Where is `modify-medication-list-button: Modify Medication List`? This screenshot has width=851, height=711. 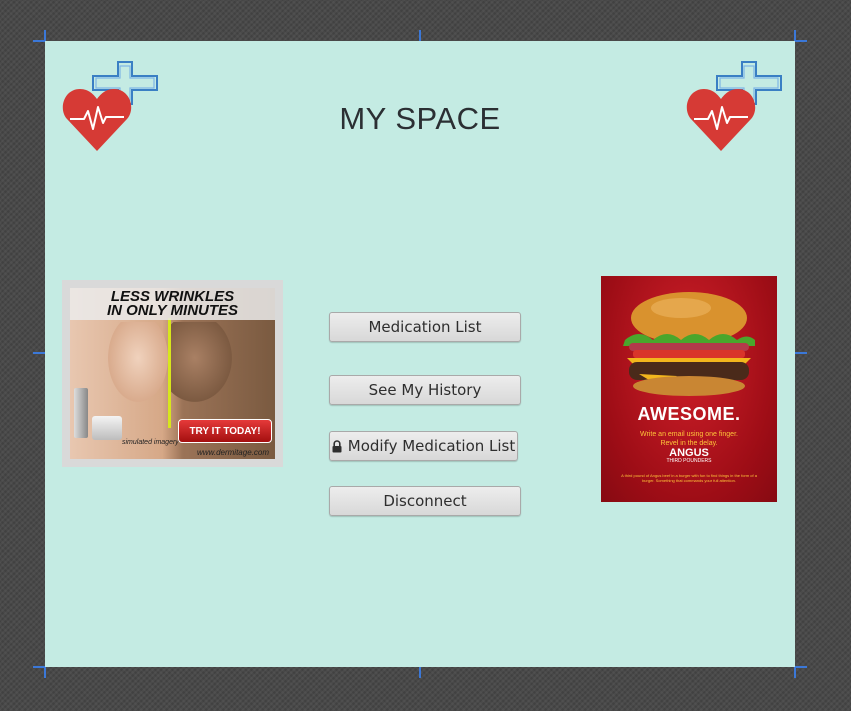 modify-medication-list-button: Modify Medication List is located at coordinates (423, 446).